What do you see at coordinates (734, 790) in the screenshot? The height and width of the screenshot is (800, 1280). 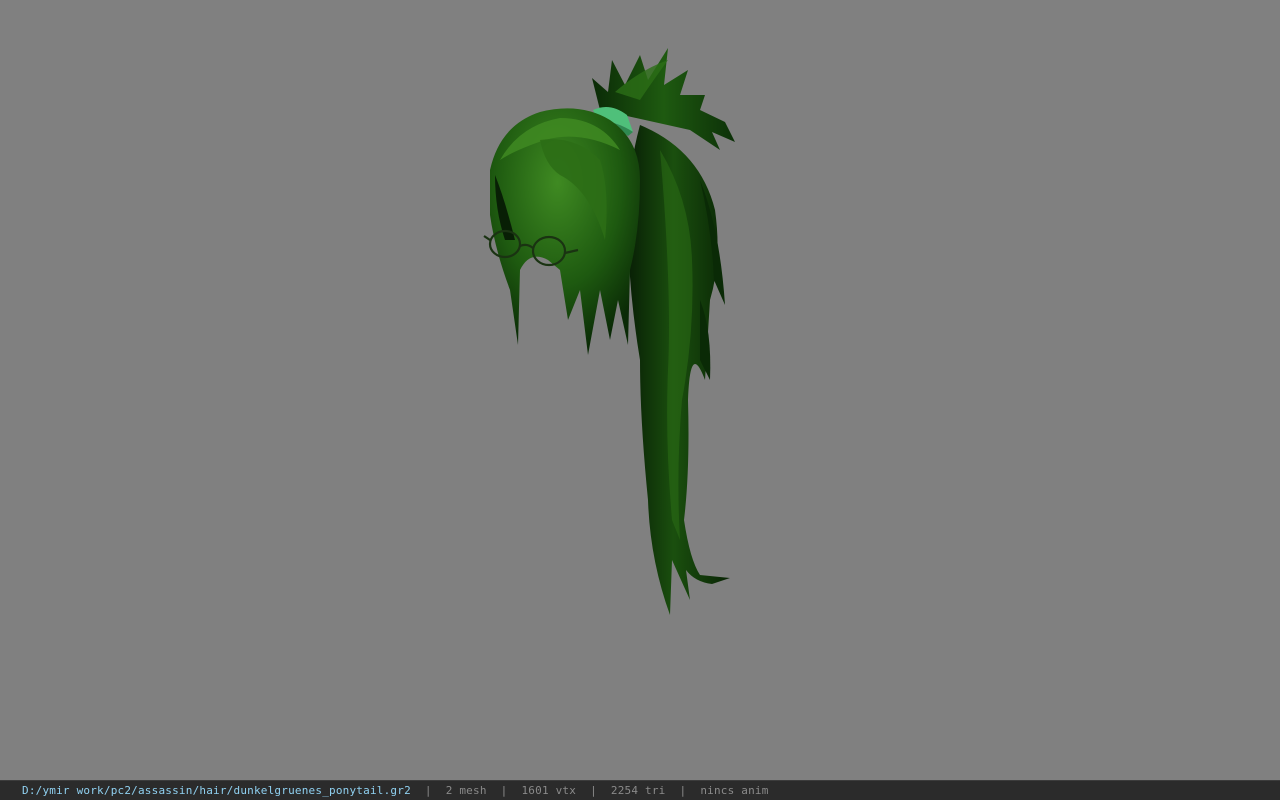 I see `animation-status-label: nincs anim` at bounding box center [734, 790].